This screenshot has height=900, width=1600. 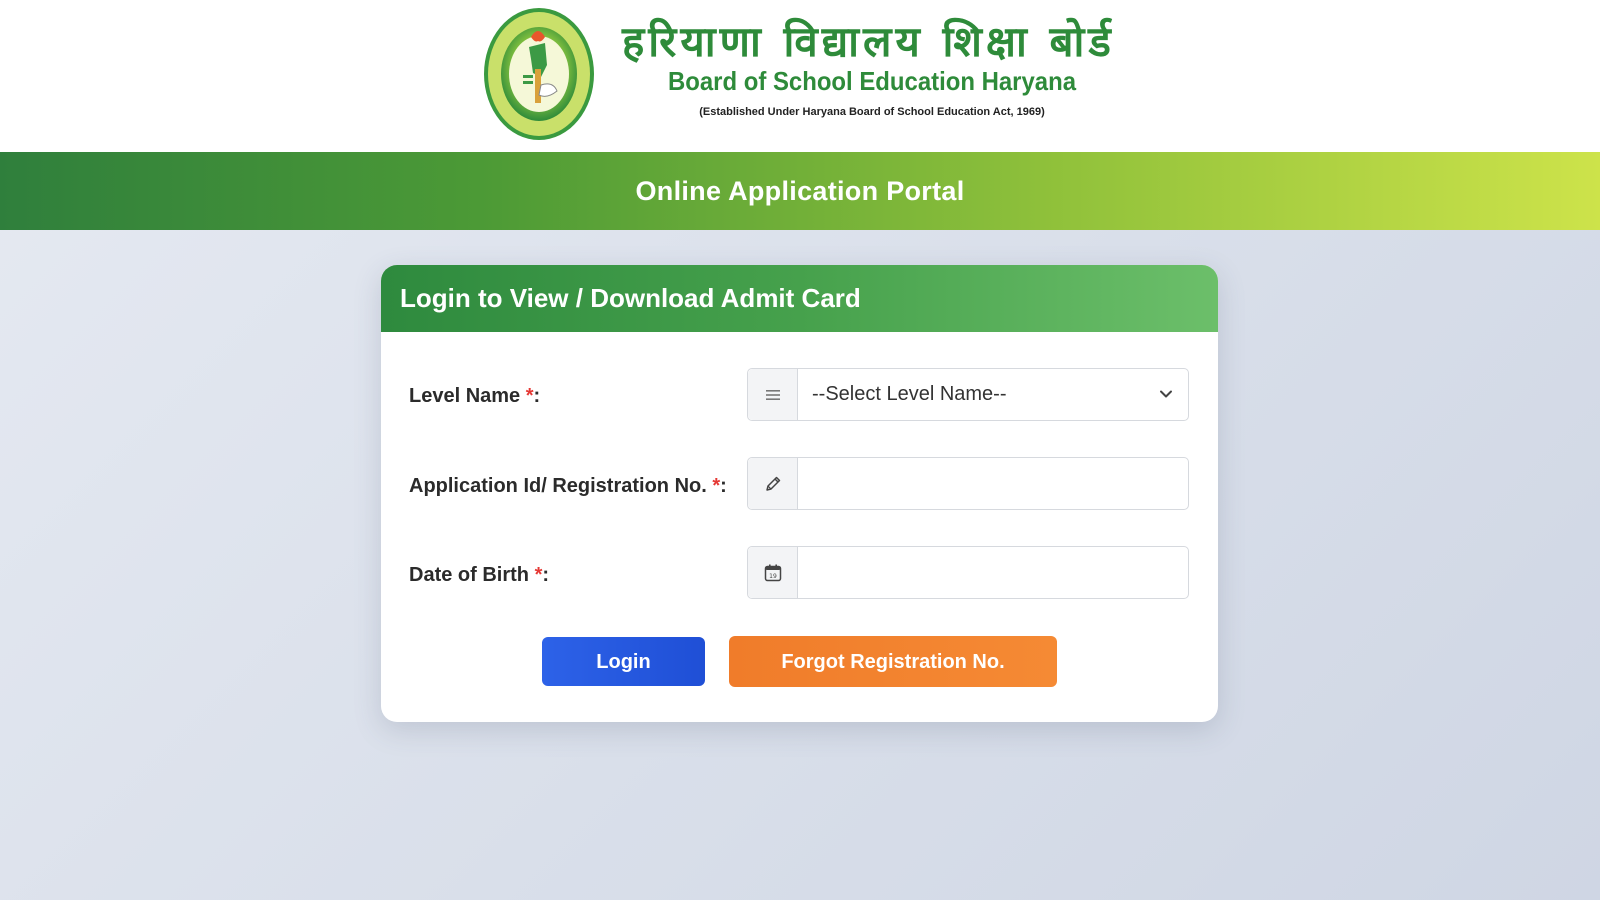 What do you see at coordinates (993, 572) in the screenshot?
I see `dob-input` at bounding box center [993, 572].